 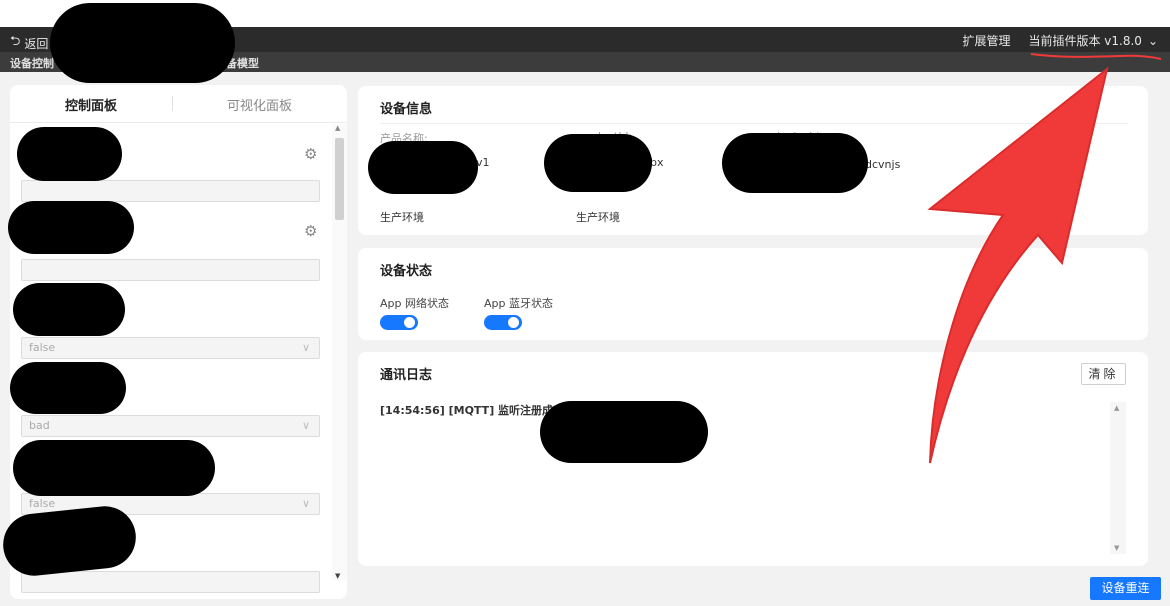 I want to click on panel-scrollbar: ▲ ▼, so click(x=339, y=352).